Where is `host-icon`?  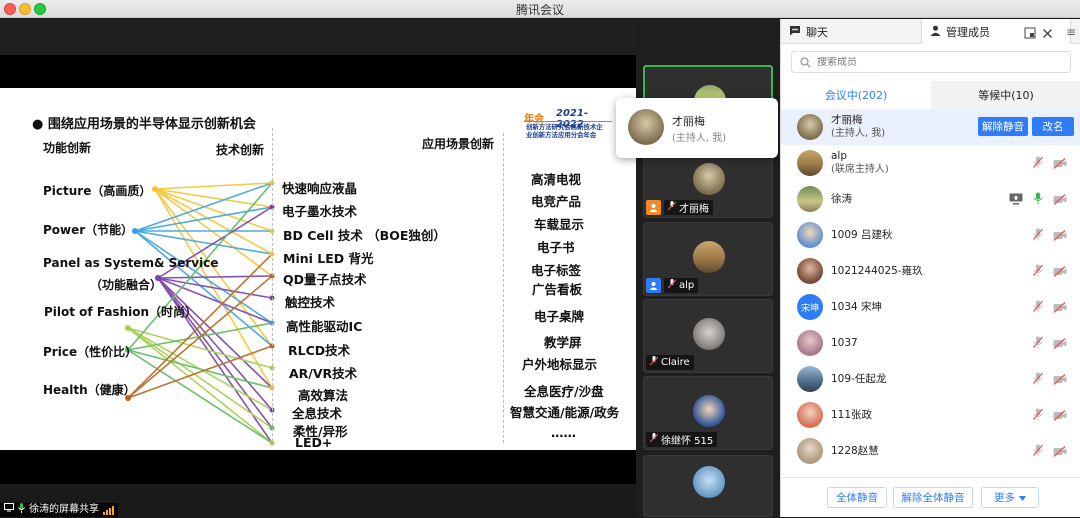 host-icon is located at coordinates (653, 207).